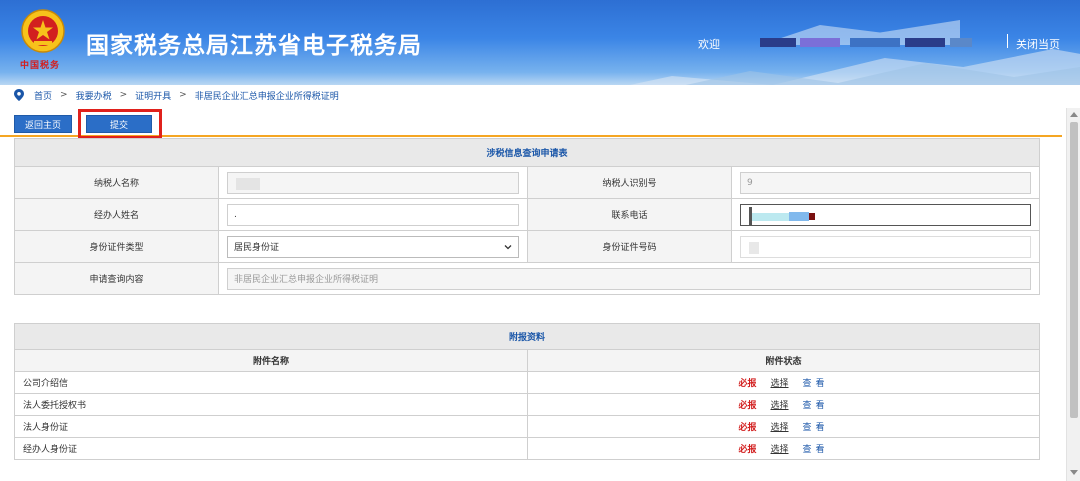 This screenshot has height=481, width=1080. Describe the element at coordinates (886, 214) in the screenshot. I see `phone-input` at that location.